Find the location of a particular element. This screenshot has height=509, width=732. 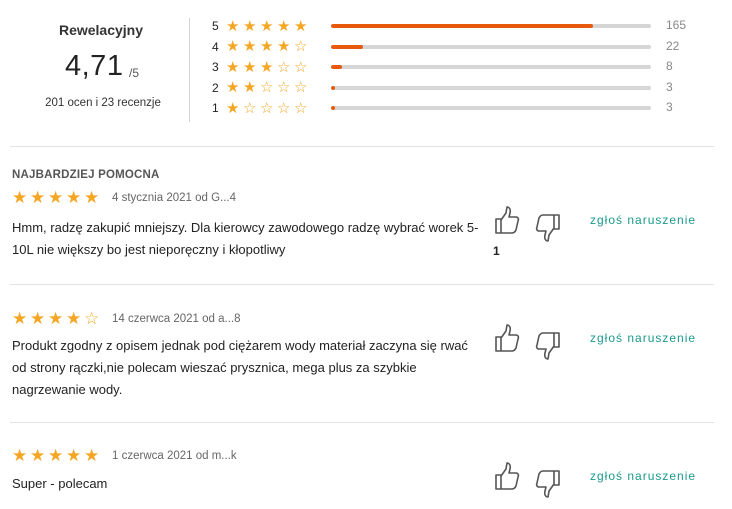

review-meta: 1 czerwca 2021 od m...k is located at coordinates (174, 455).